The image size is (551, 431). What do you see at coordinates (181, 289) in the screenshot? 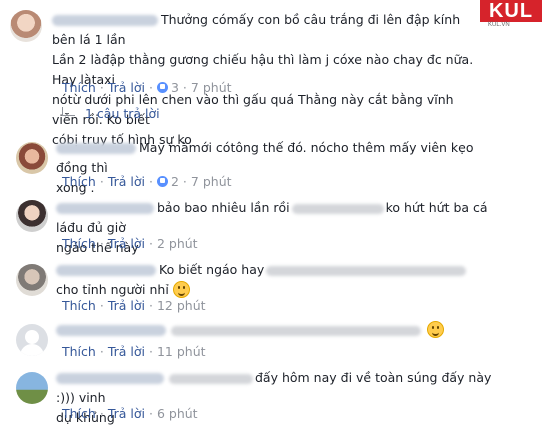
I see `laughing-emoji-icon` at bounding box center [181, 289].